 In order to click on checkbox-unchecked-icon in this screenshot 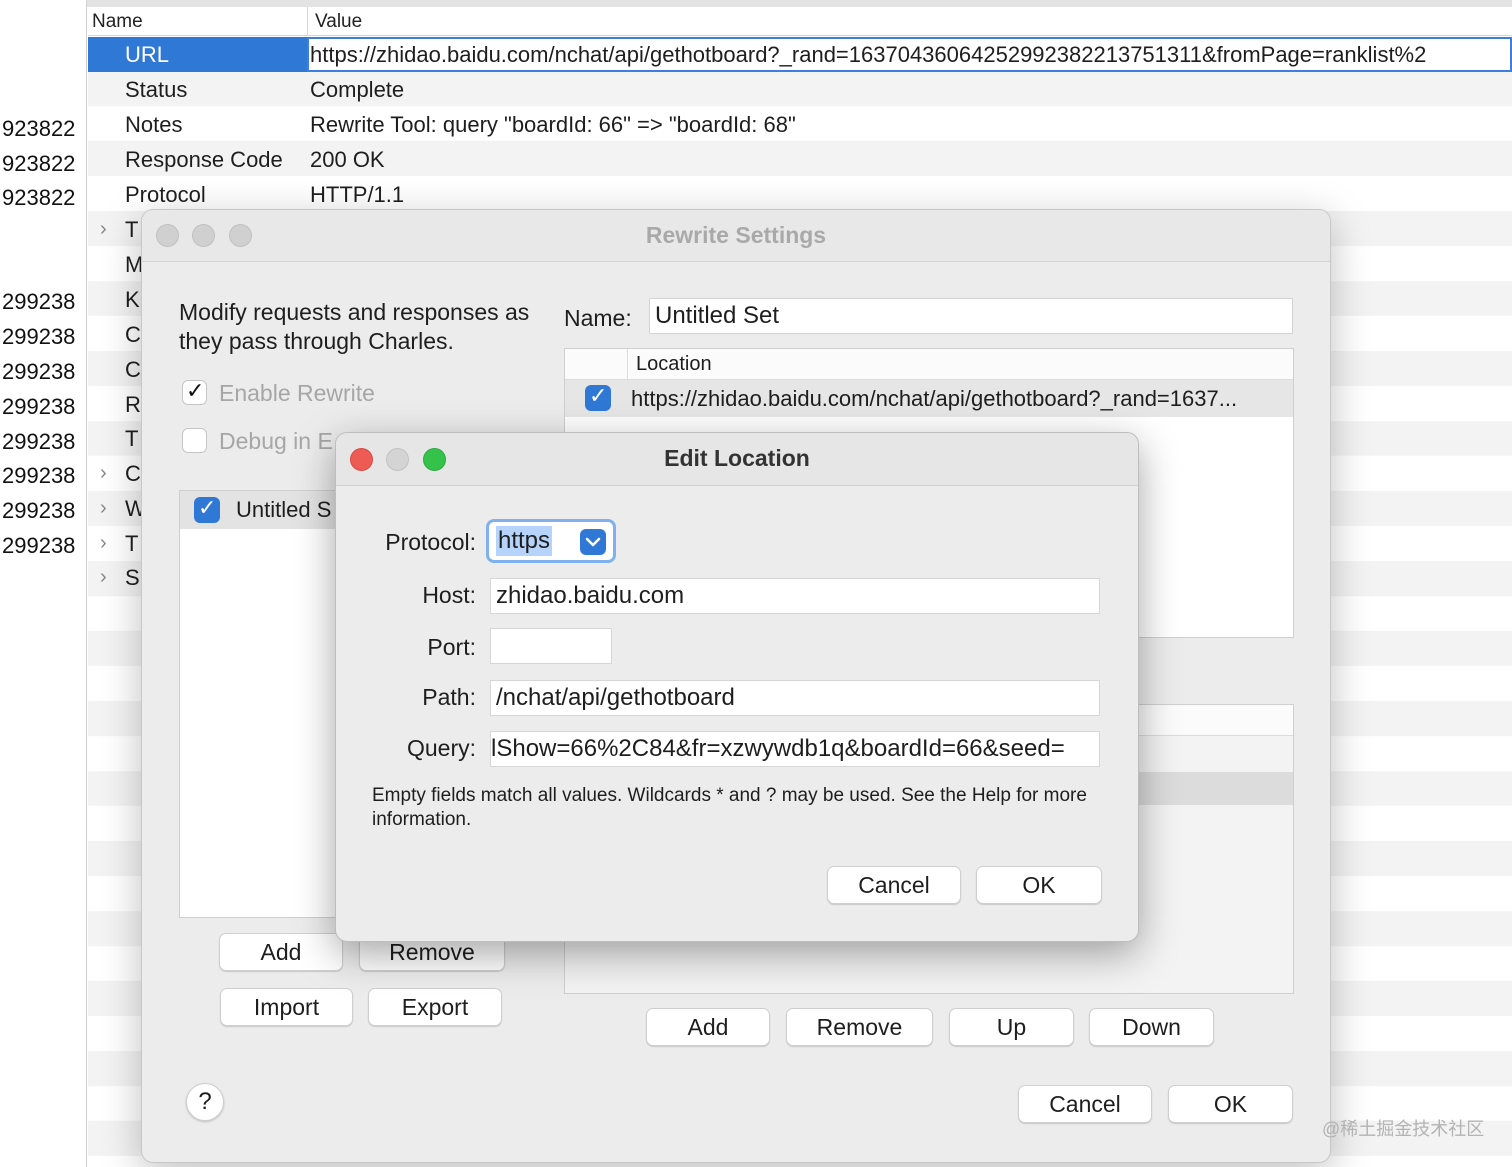, I will do `click(194, 440)`.